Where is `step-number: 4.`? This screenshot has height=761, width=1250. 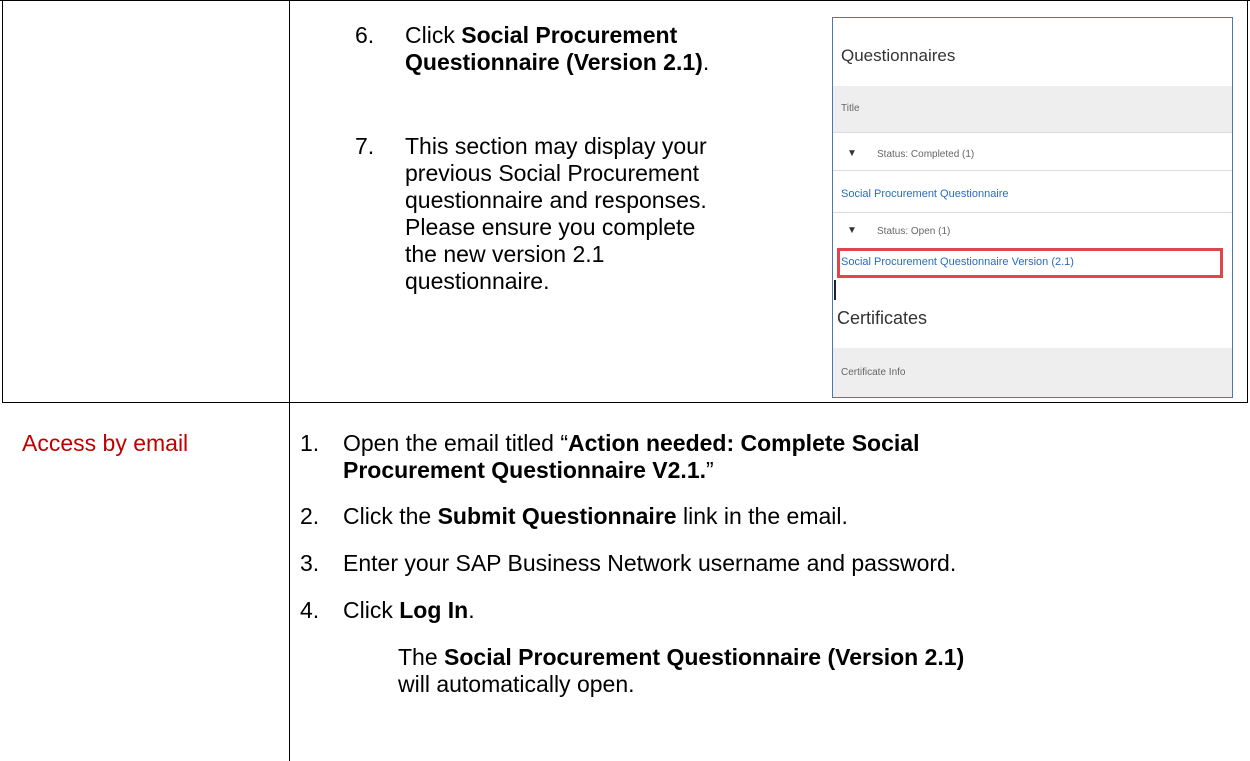 step-number: 4. is located at coordinates (310, 610).